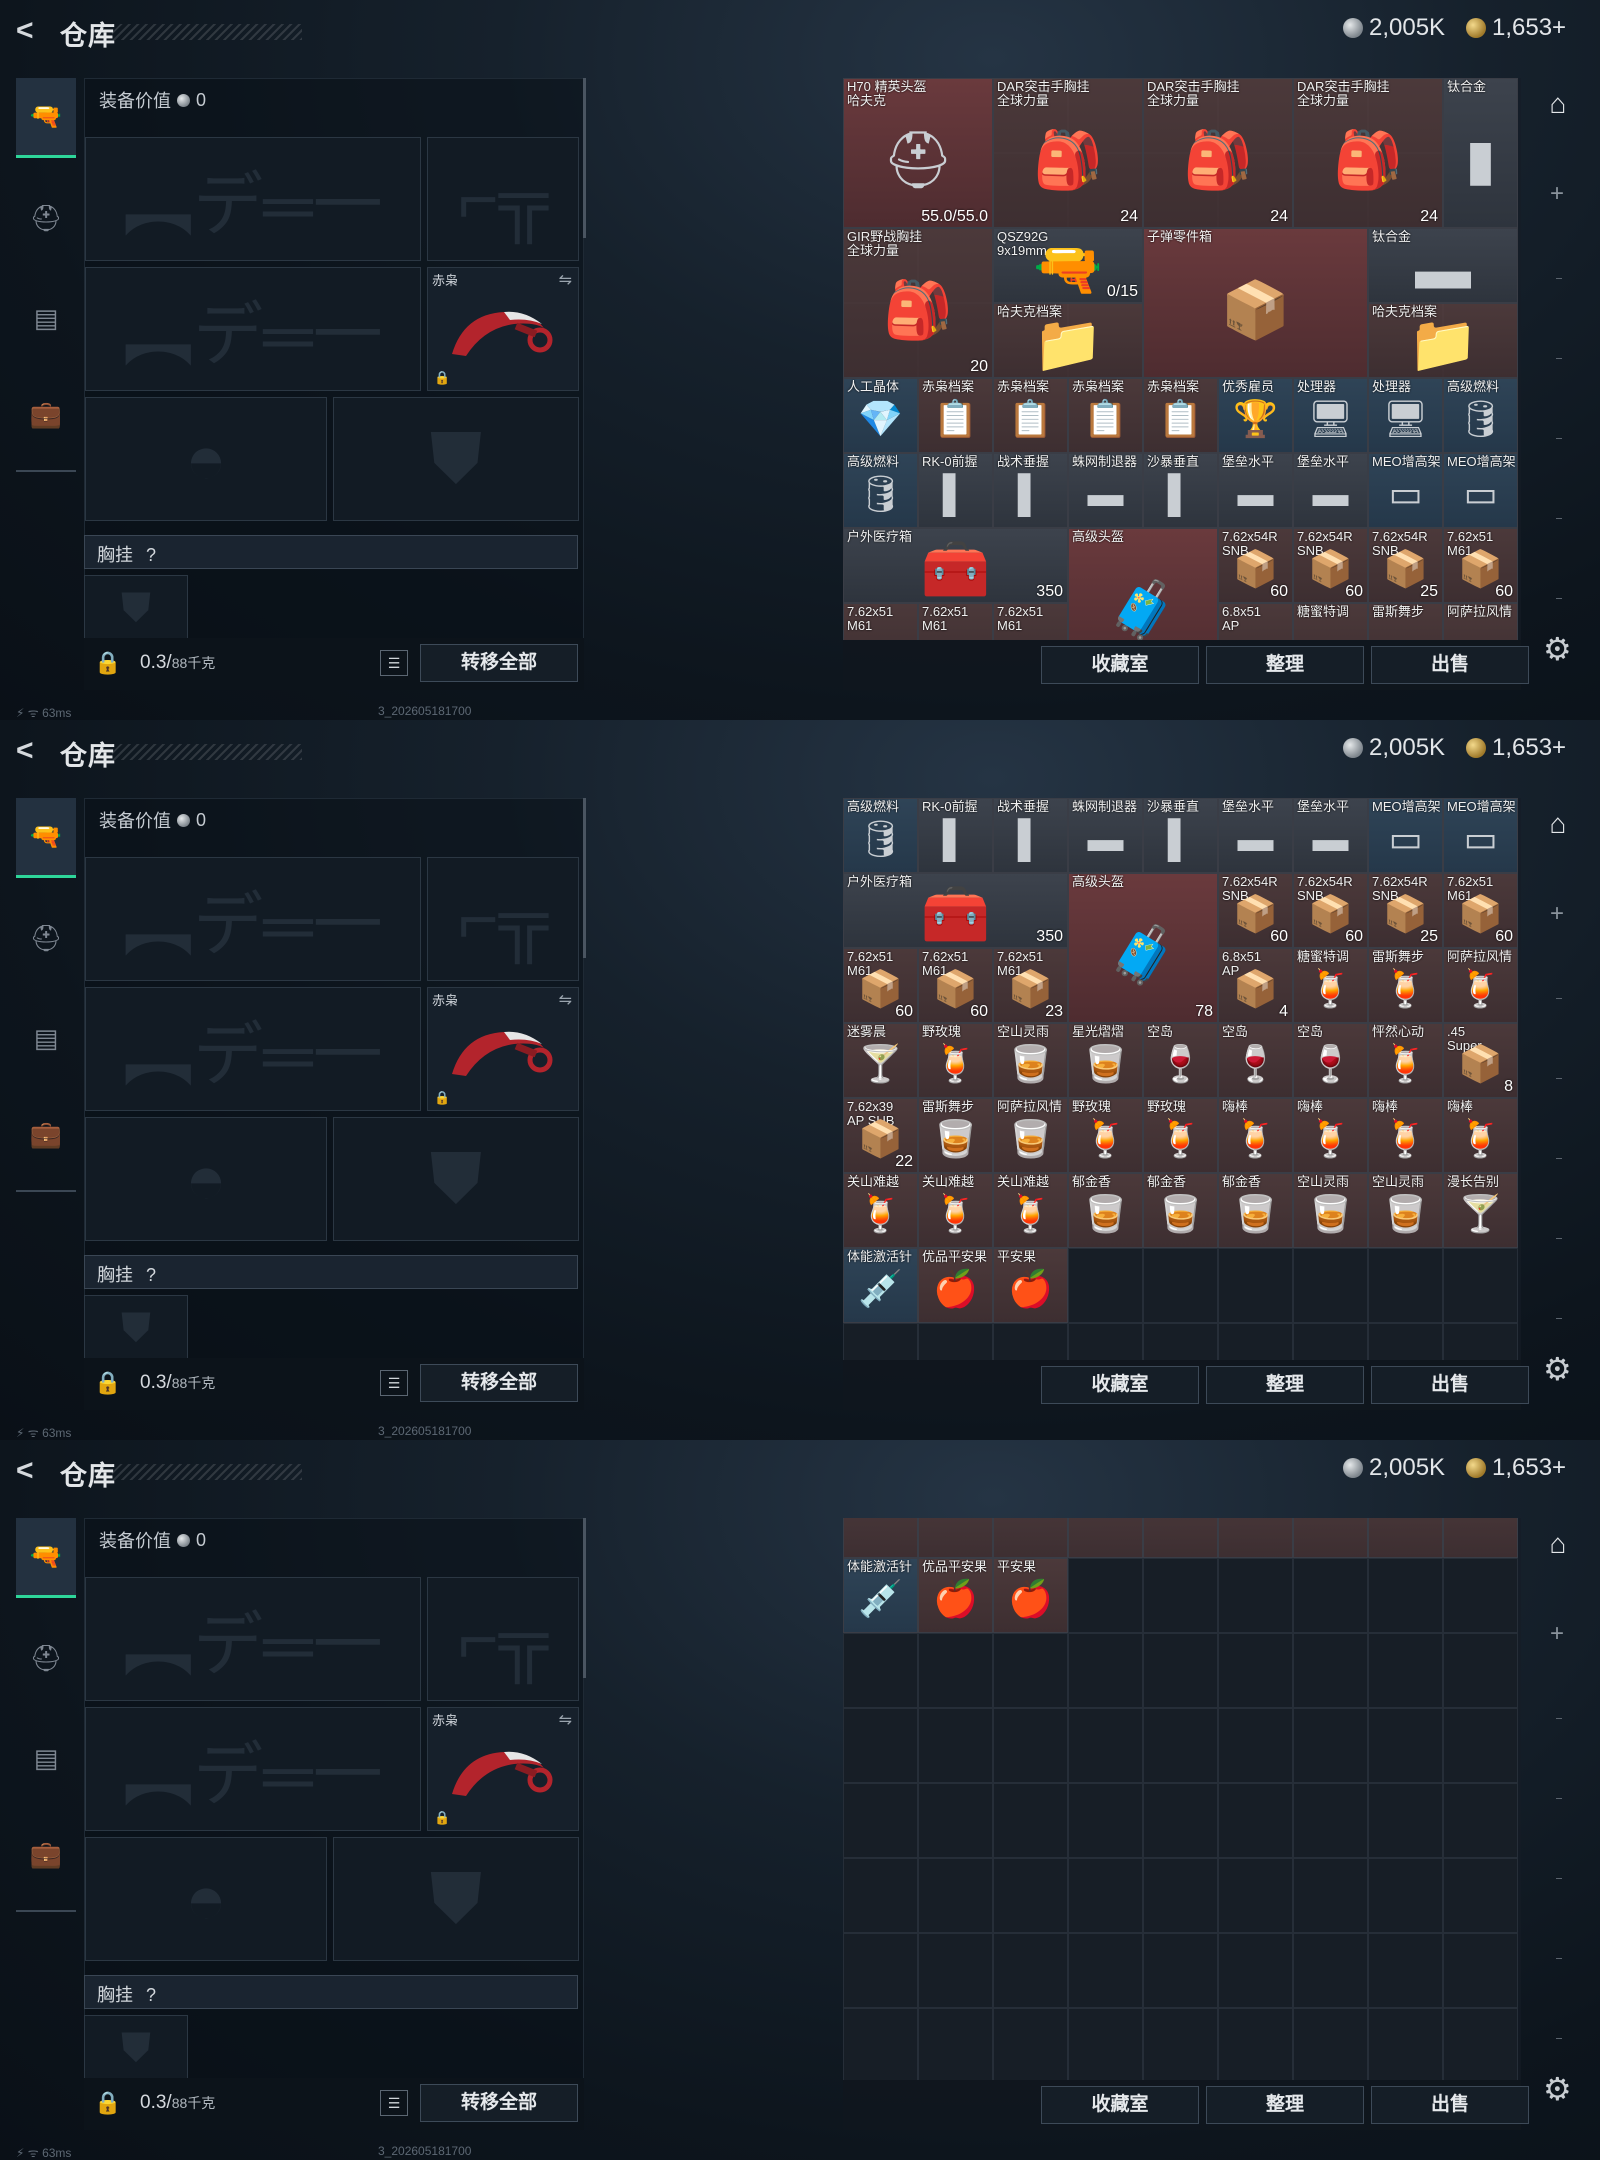 This screenshot has height=2160, width=1600. I want to click on item-muzzle: 蛛网制退器 ▬, so click(1105, 835).